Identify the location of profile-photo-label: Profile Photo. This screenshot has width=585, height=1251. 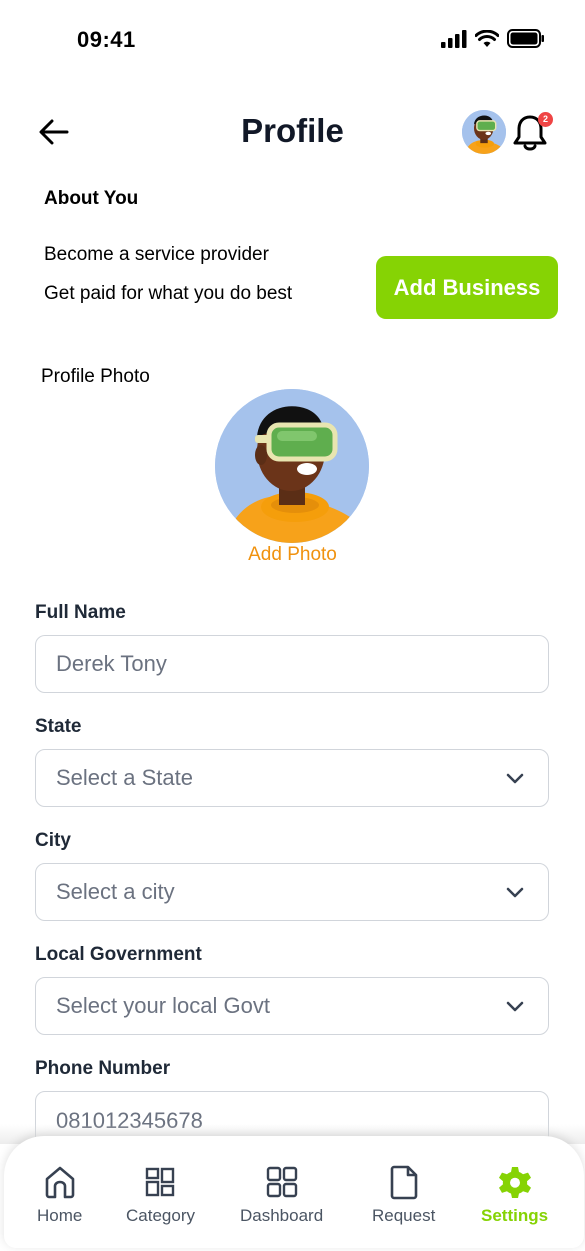
(95, 376).